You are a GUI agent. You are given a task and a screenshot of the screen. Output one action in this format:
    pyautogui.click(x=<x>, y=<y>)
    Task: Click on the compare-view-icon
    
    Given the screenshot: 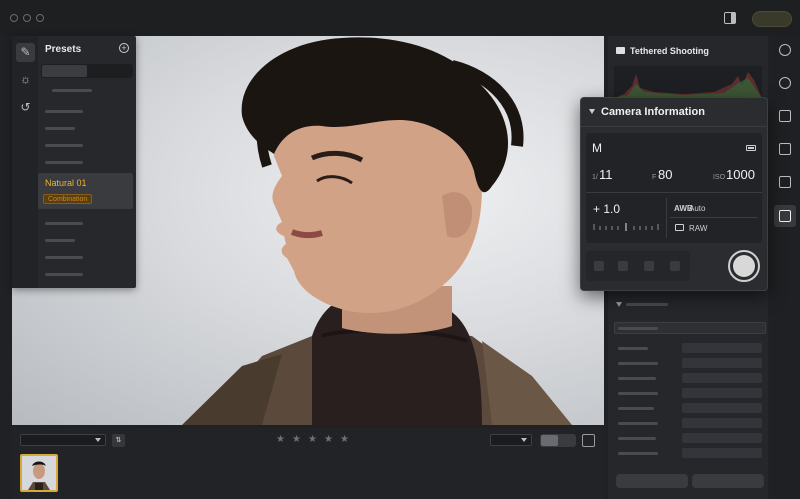 What is the action you would take?
    pyautogui.click(x=588, y=440)
    